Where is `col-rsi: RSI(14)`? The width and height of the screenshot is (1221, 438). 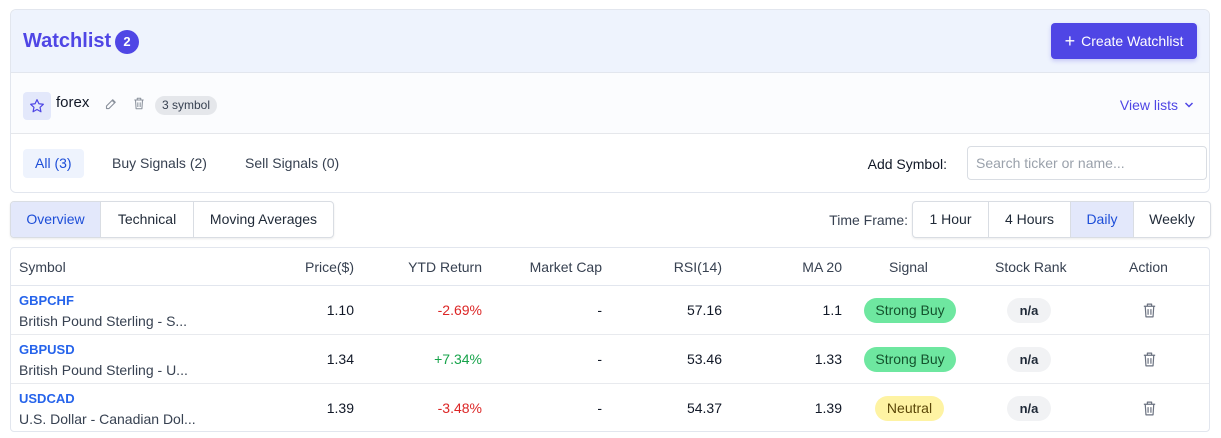
col-rsi: RSI(14) is located at coordinates (698, 267).